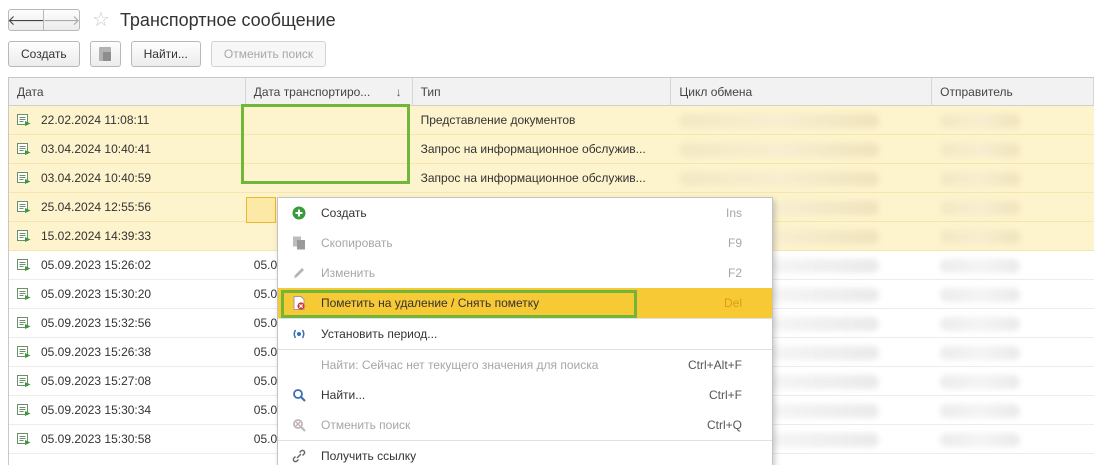 This screenshot has height=465, width=1094. I want to click on cell-date: 03.04.2024 10:40:41, so click(127, 149).